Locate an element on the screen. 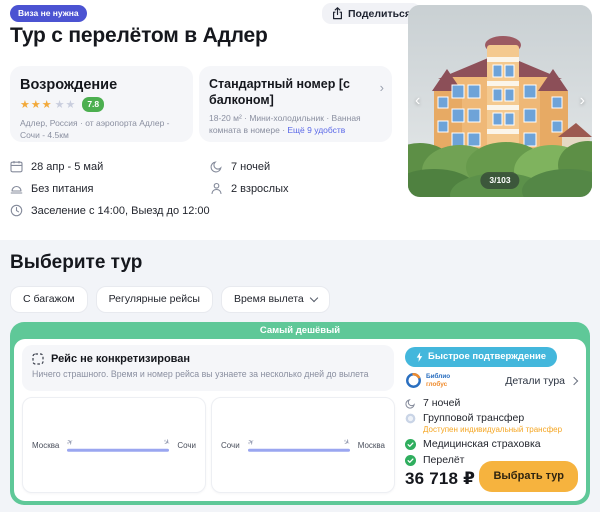 This screenshot has width=600, height=512. filter-departure-time-label: Время вылета is located at coordinates (268, 299).